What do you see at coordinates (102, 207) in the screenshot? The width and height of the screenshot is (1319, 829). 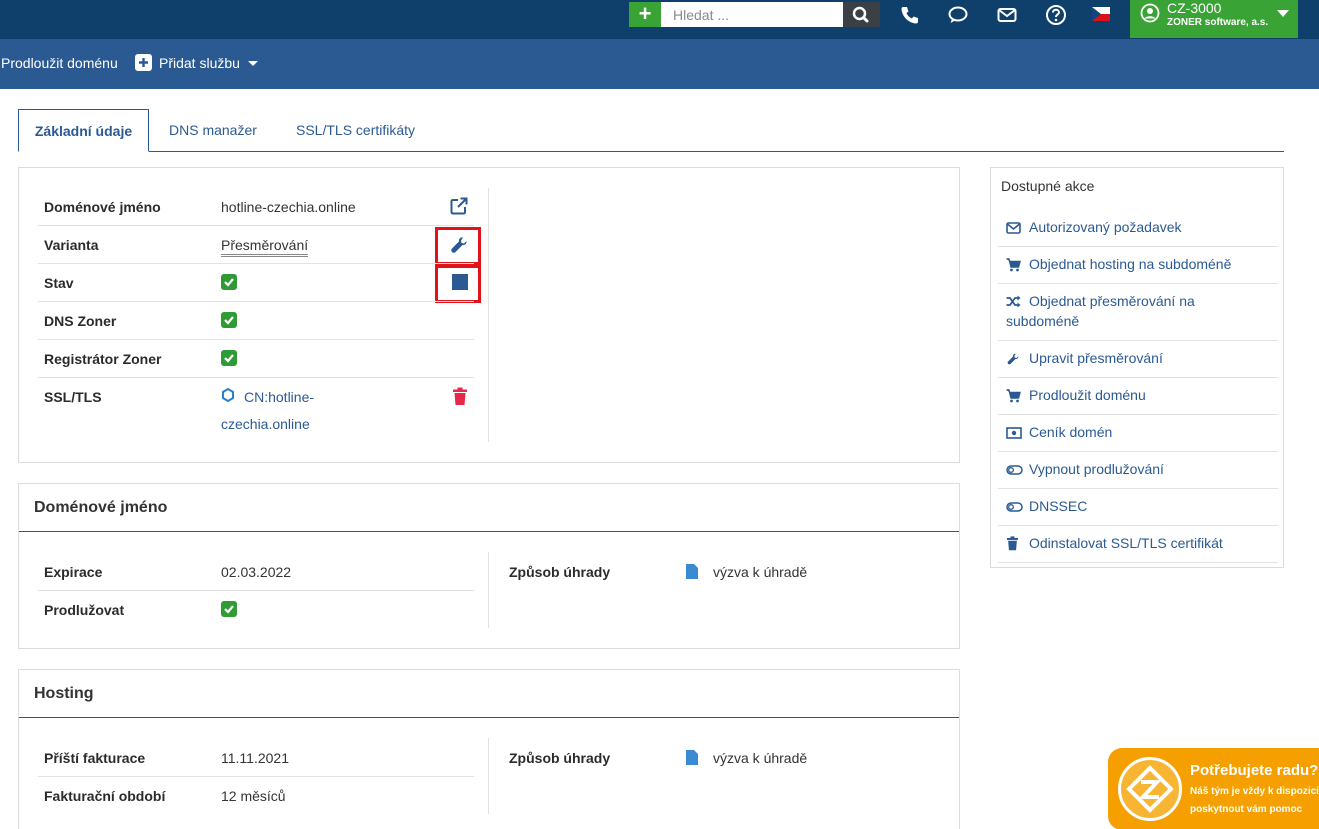 I see `domain-name-label: Doménové jméno` at bounding box center [102, 207].